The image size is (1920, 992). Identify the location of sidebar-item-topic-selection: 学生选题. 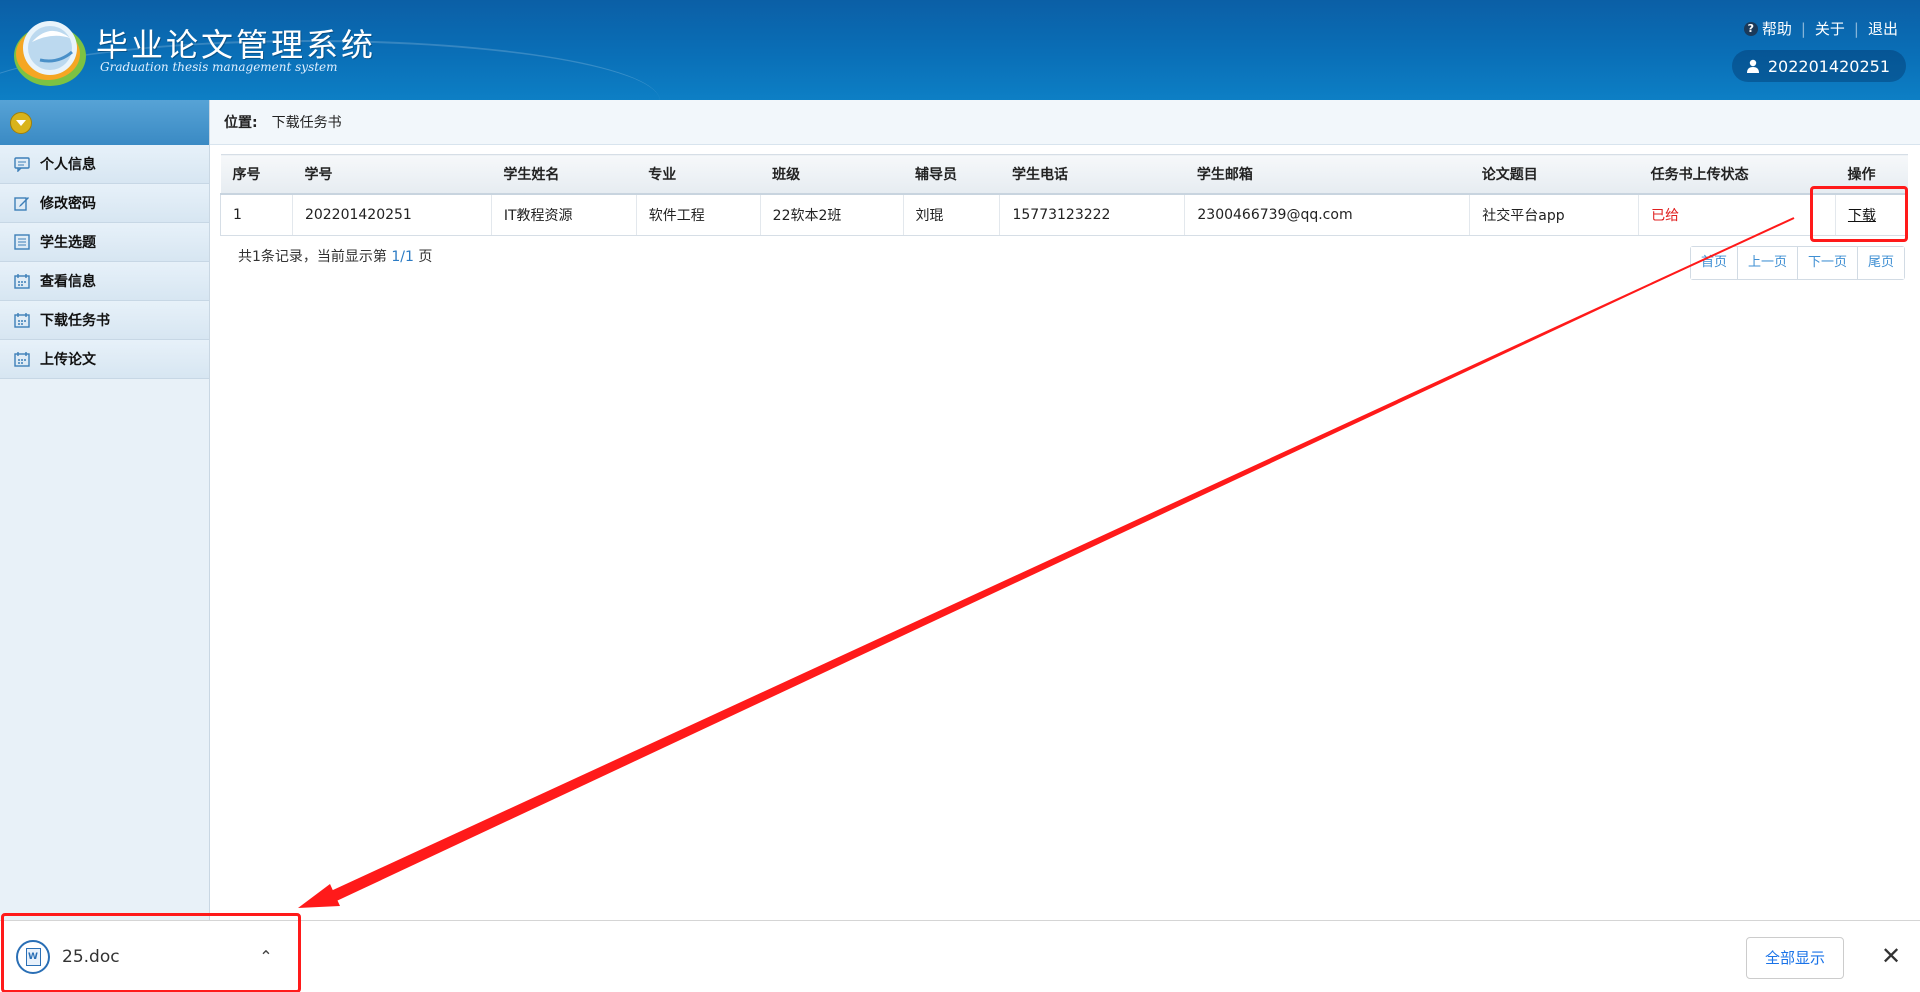
(104, 242).